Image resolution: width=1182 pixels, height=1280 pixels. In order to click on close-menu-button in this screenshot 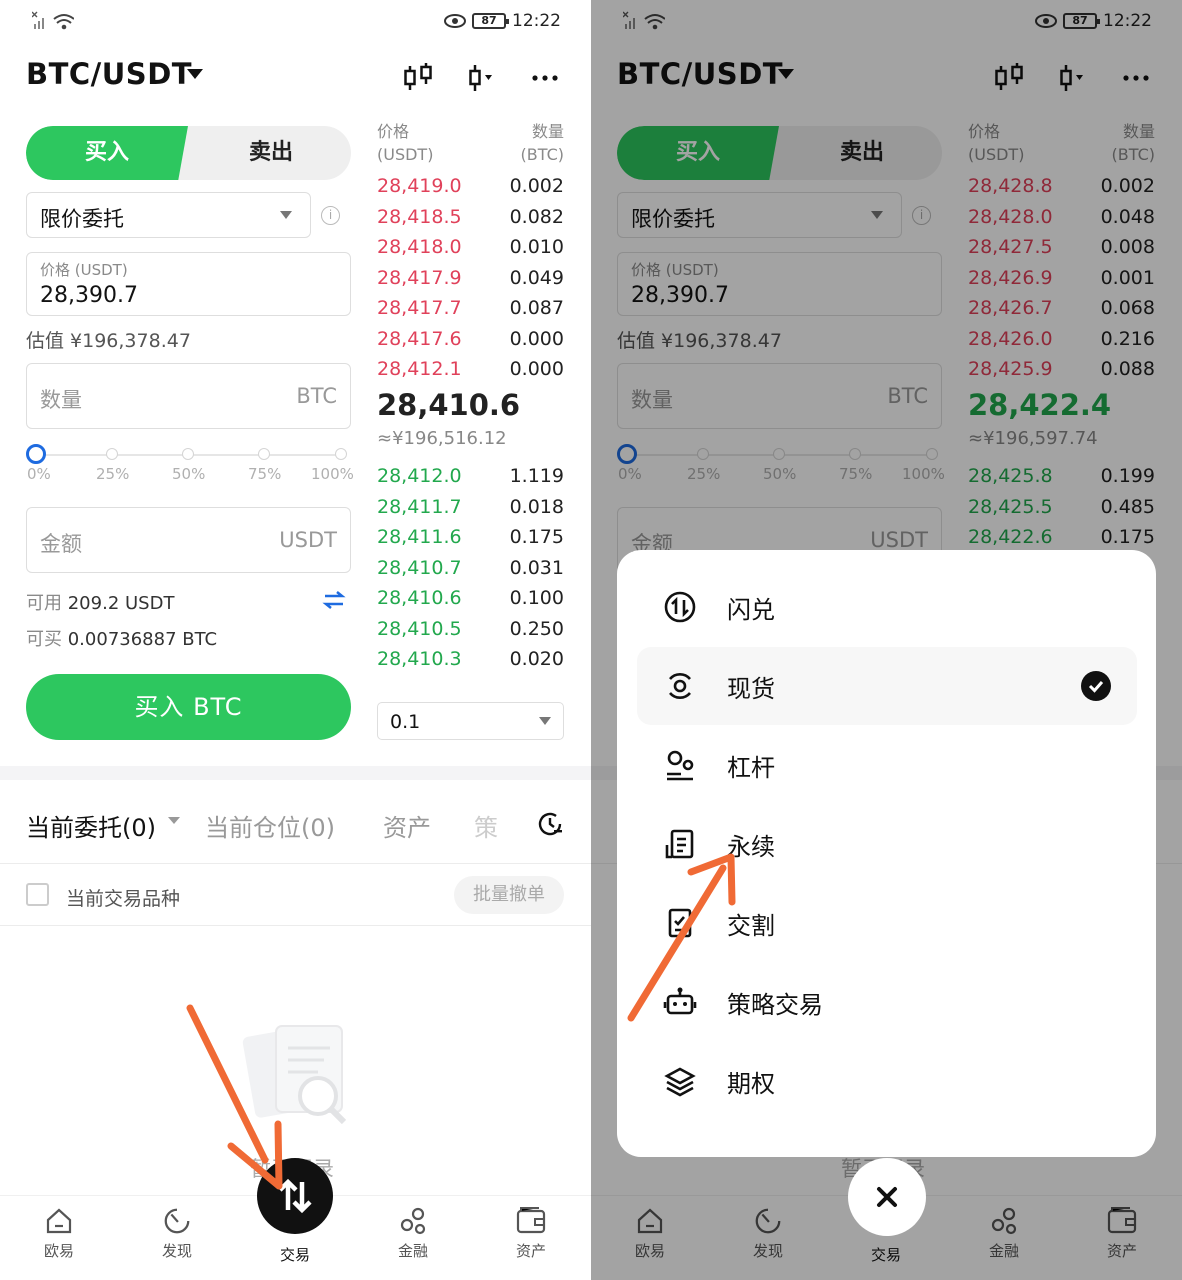, I will do `click(887, 1197)`.